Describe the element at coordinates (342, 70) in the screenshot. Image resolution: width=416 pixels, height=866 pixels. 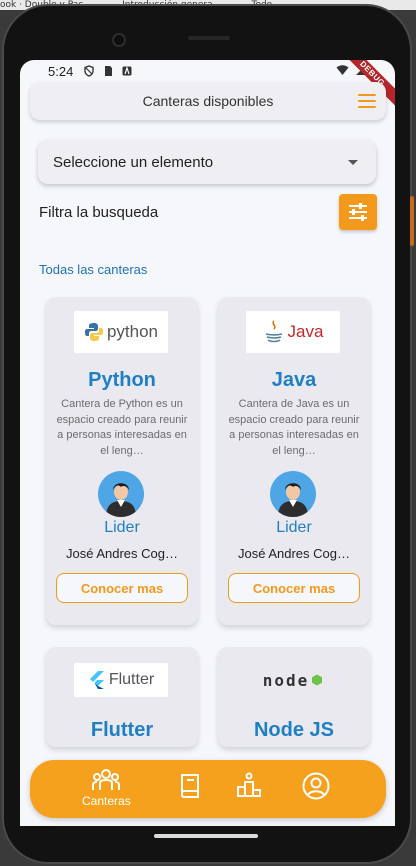
I see `wifi-icon` at that location.